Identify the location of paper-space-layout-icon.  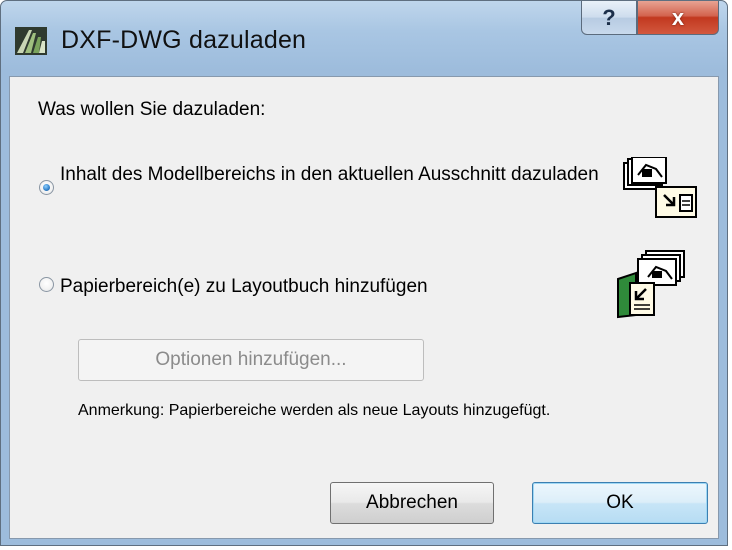
(650, 284).